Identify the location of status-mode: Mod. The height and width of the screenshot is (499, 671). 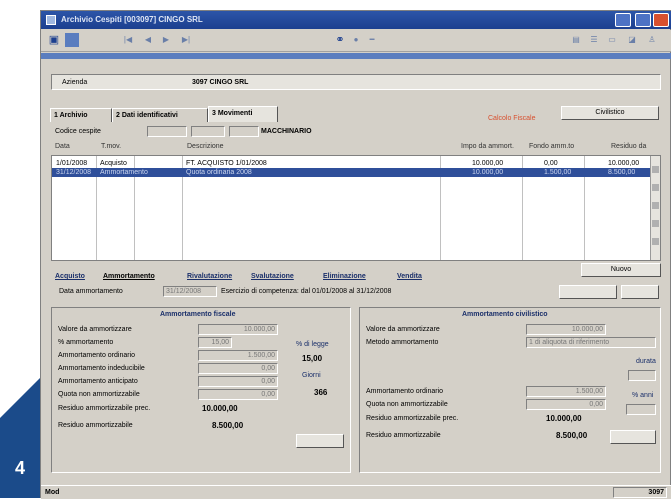
(52, 492).